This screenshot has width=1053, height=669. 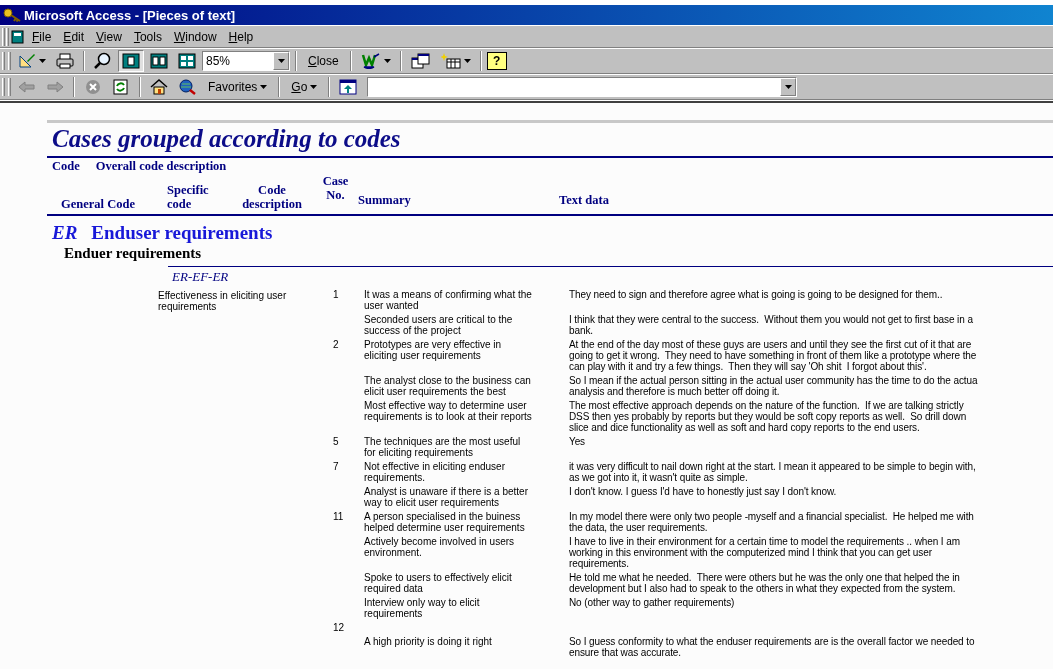 What do you see at coordinates (433, 351) in the screenshot?
I see `summary-text: Prototypes are very effective in eliciting user requirements` at bounding box center [433, 351].